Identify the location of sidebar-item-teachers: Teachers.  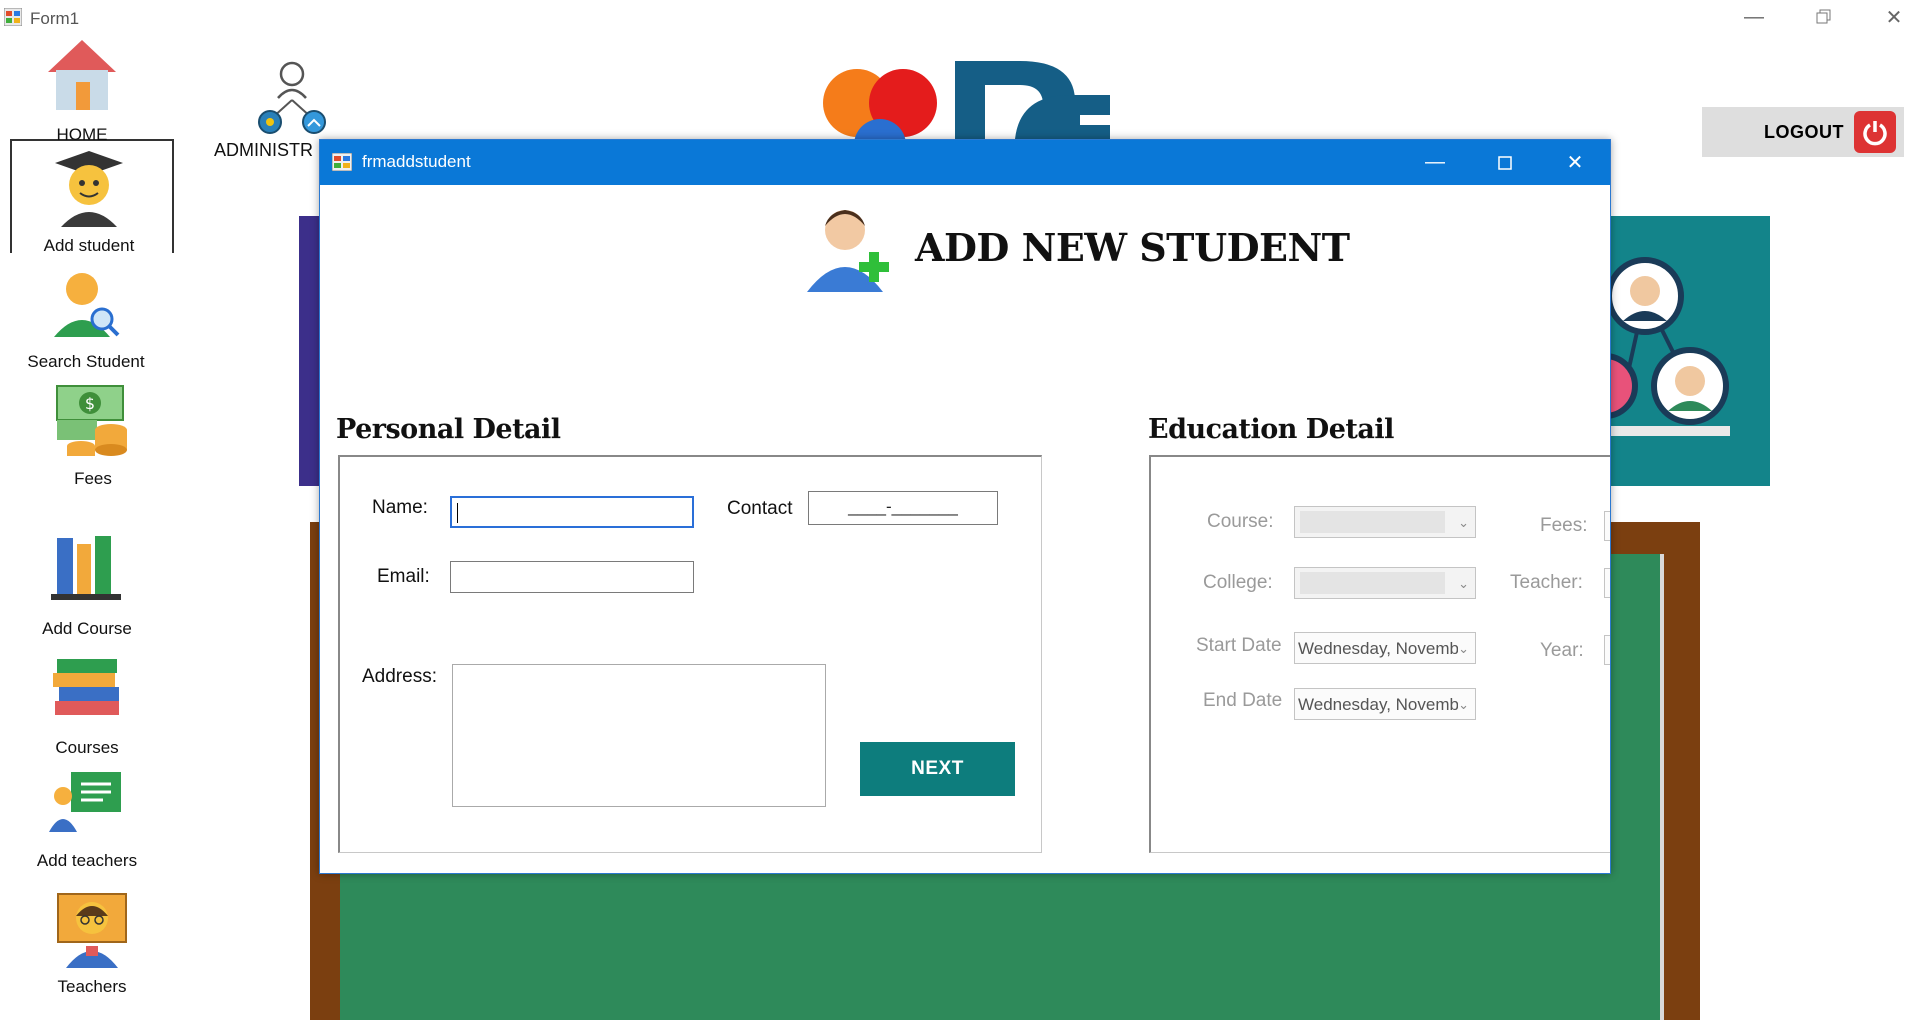
(92, 942).